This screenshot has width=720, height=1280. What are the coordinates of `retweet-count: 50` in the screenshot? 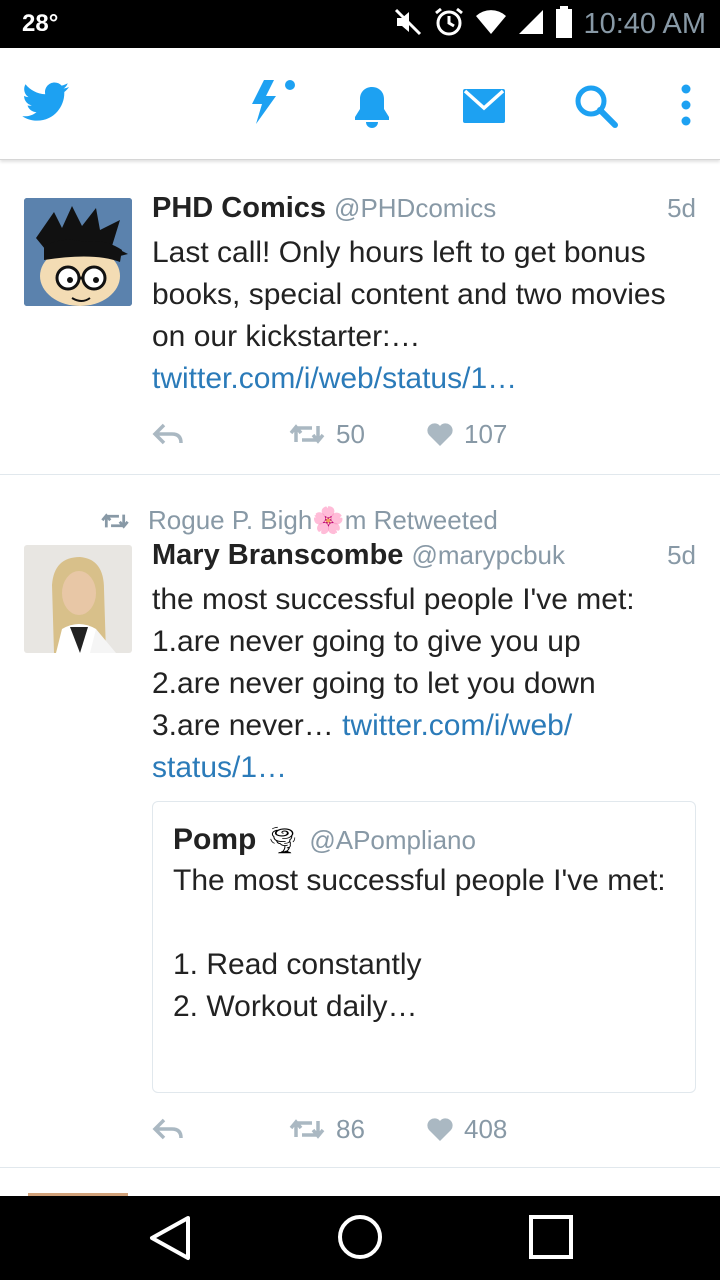 It's located at (350, 433).